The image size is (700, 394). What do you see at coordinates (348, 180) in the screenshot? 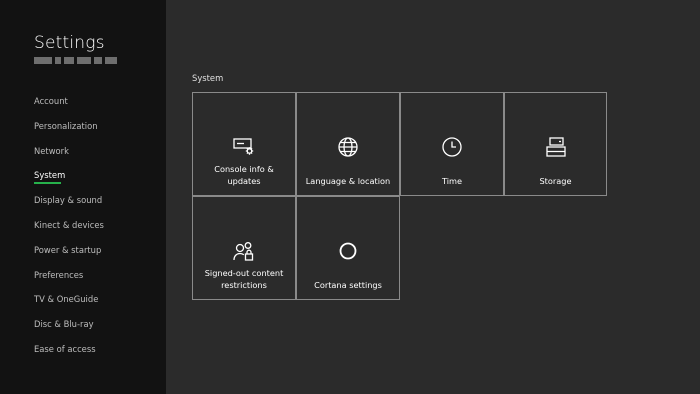
I see `tile-label: Language & location` at bounding box center [348, 180].